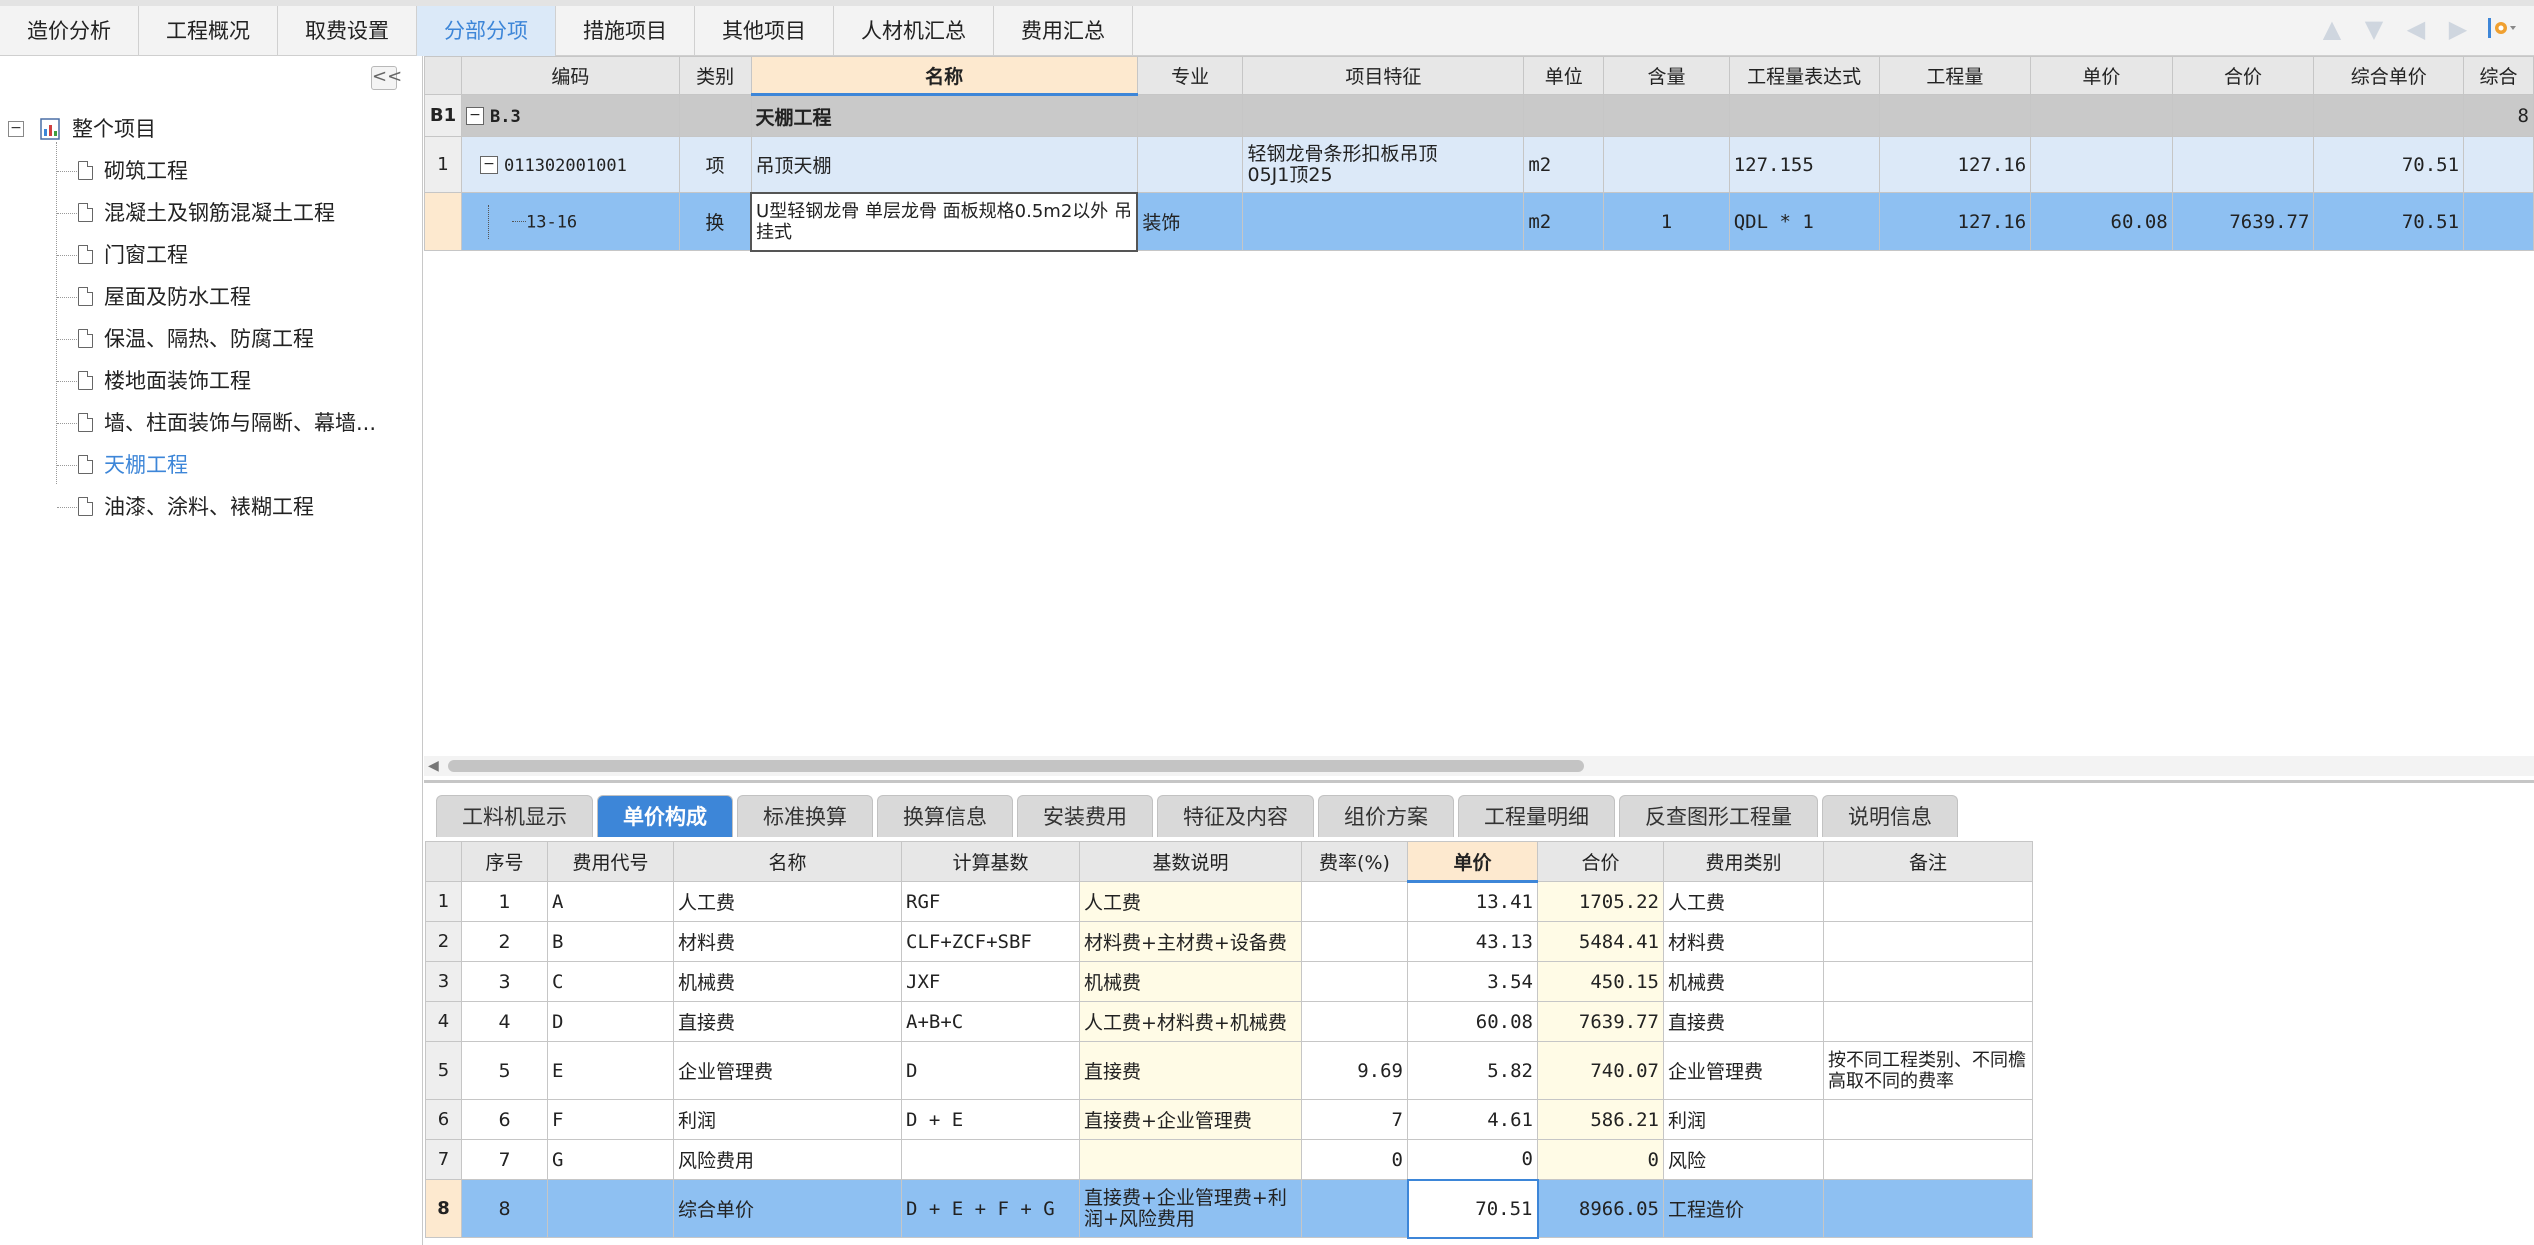 This screenshot has height=1245, width=2534. What do you see at coordinates (1235, 816) in the screenshot?
I see `detail-tab: 特征及内容` at bounding box center [1235, 816].